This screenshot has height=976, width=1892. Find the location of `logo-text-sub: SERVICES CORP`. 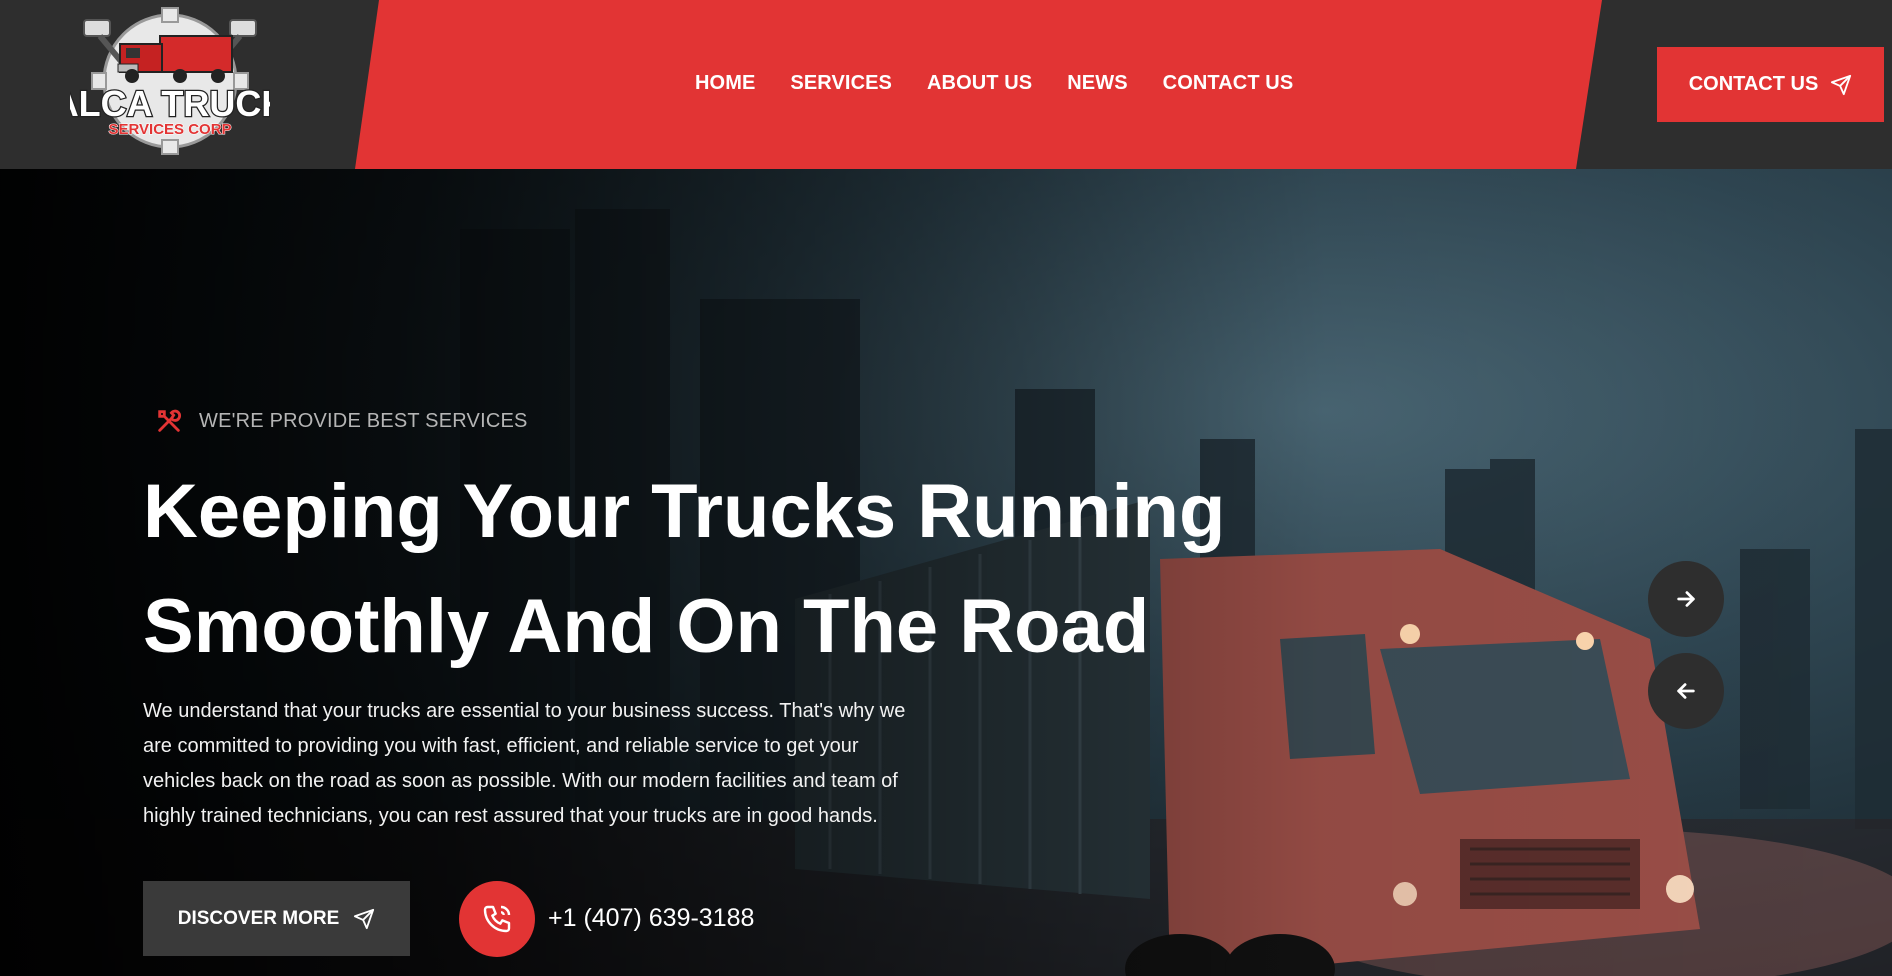

logo-text-sub: SERVICES CORP is located at coordinates (169, 129).